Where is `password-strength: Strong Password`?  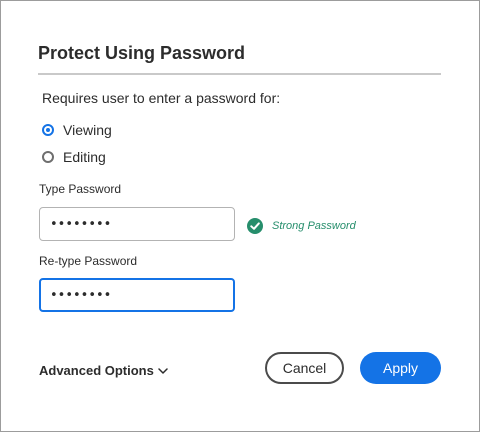
password-strength: Strong Password is located at coordinates (301, 226).